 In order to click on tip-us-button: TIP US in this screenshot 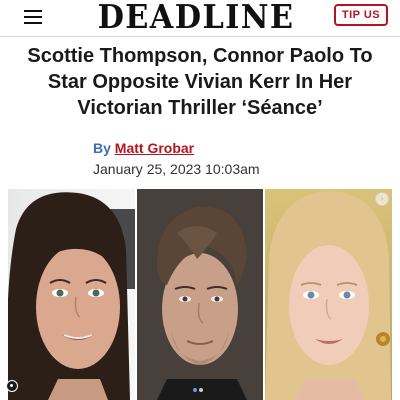, I will do `click(361, 15)`.